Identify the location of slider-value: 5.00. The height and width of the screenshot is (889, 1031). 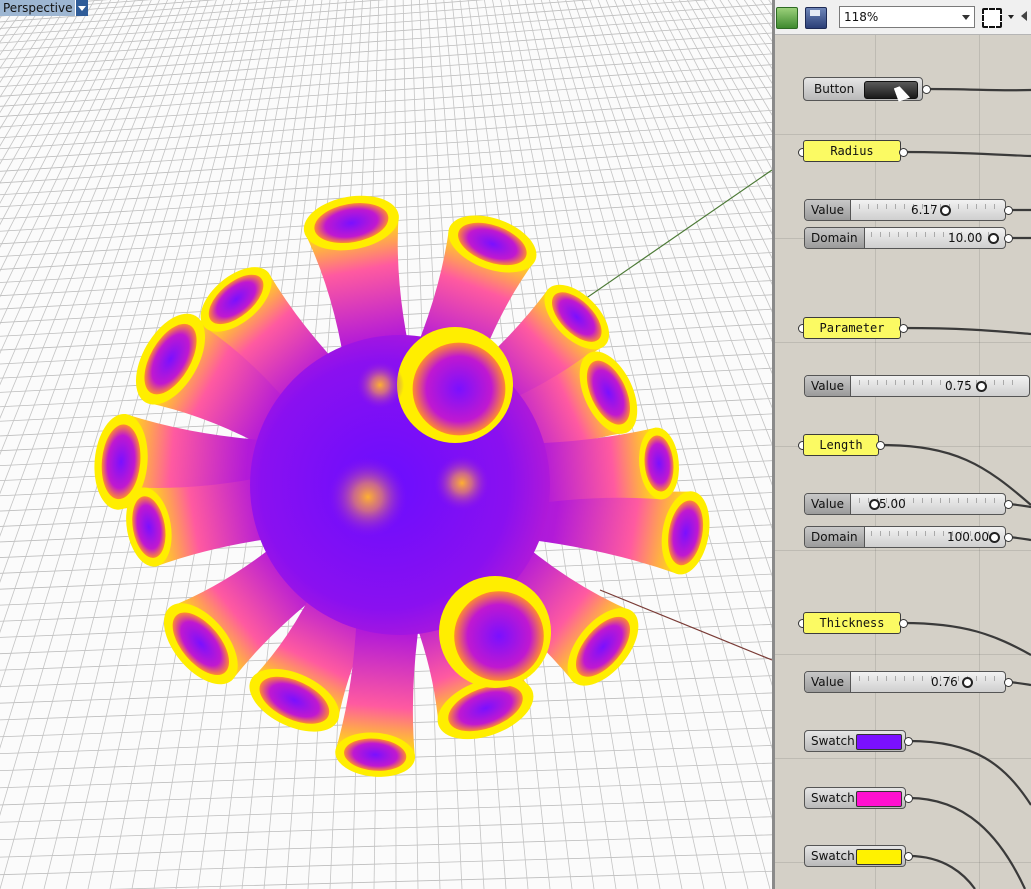
(892, 504).